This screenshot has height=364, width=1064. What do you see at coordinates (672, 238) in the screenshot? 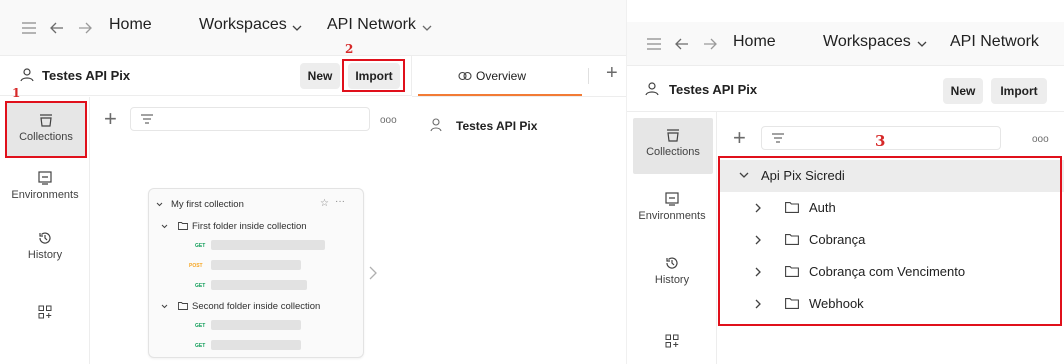
I see `sidebar-rail: Collections Environments History` at bounding box center [672, 238].